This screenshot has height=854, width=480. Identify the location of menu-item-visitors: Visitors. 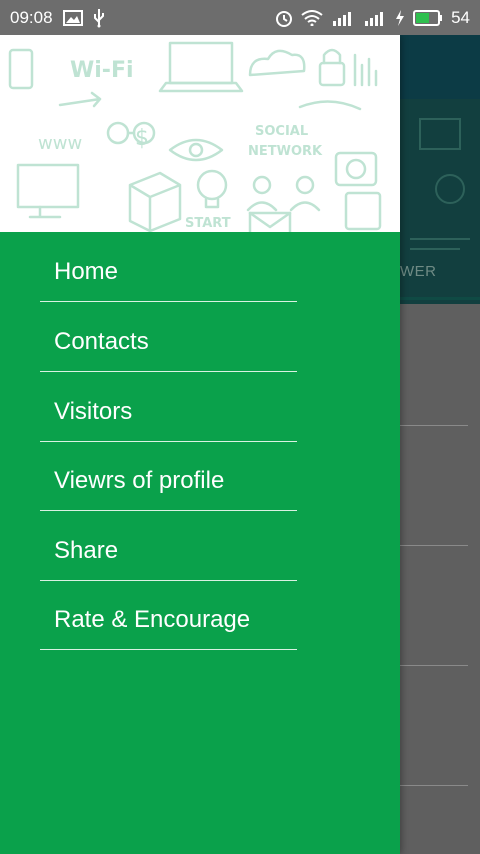
(168, 407).